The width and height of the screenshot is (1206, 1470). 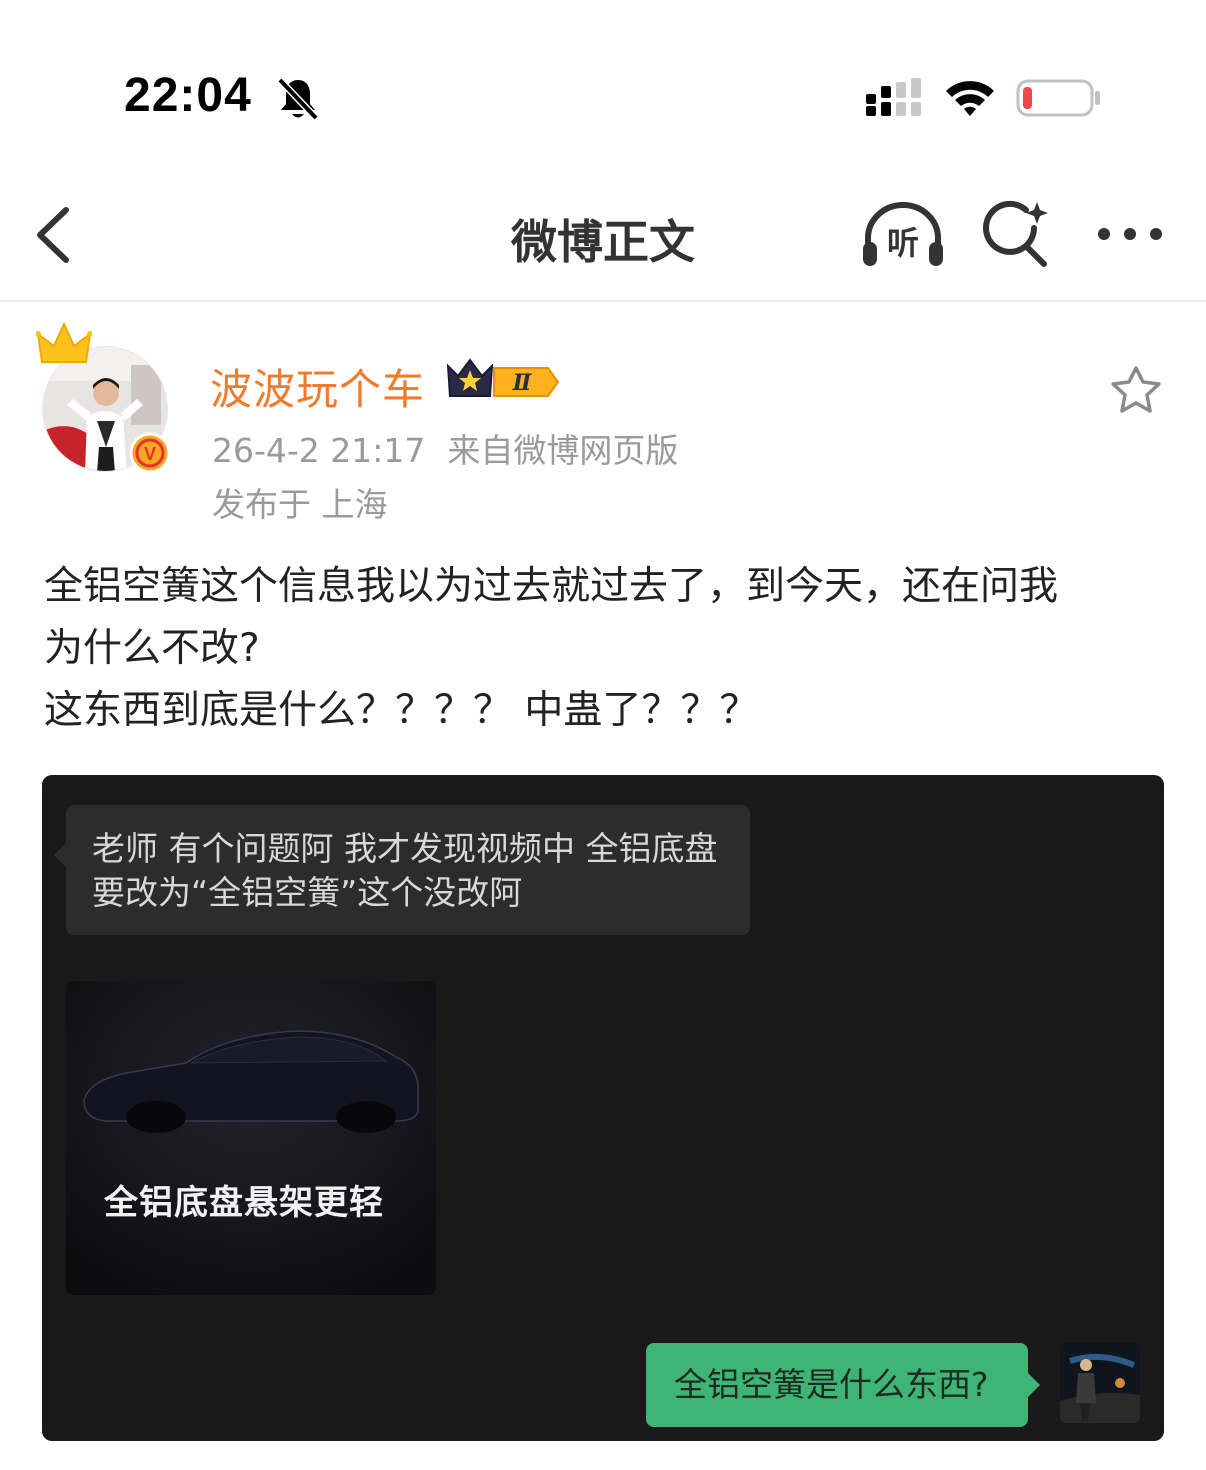 I want to click on incoming-message-line: 要改为“全铝空簧”这个没改阿, so click(x=307, y=892).